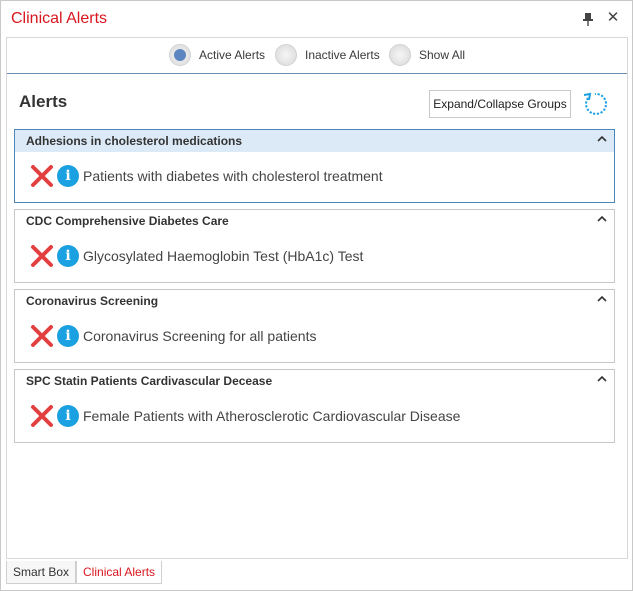 This screenshot has height=591, width=633. I want to click on radio-label: Inactive Alerts, so click(342, 55).